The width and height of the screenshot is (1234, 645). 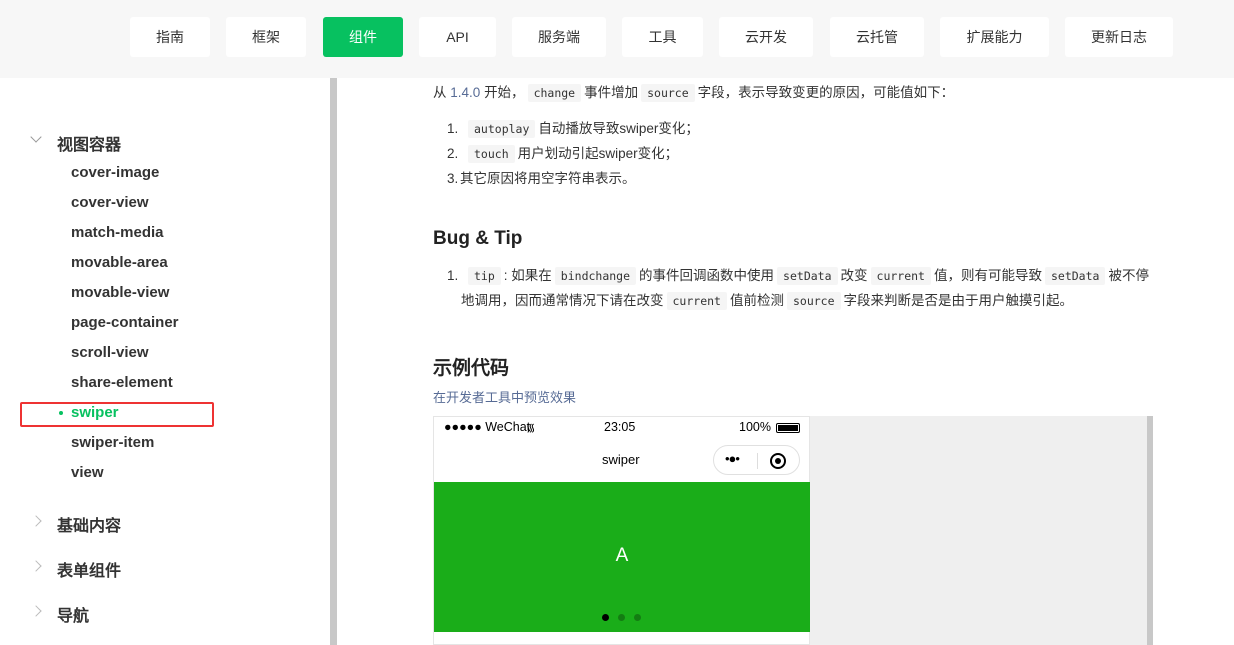 What do you see at coordinates (117, 232) in the screenshot?
I see `sidebar-item-match-media: match-media` at bounding box center [117, 232].